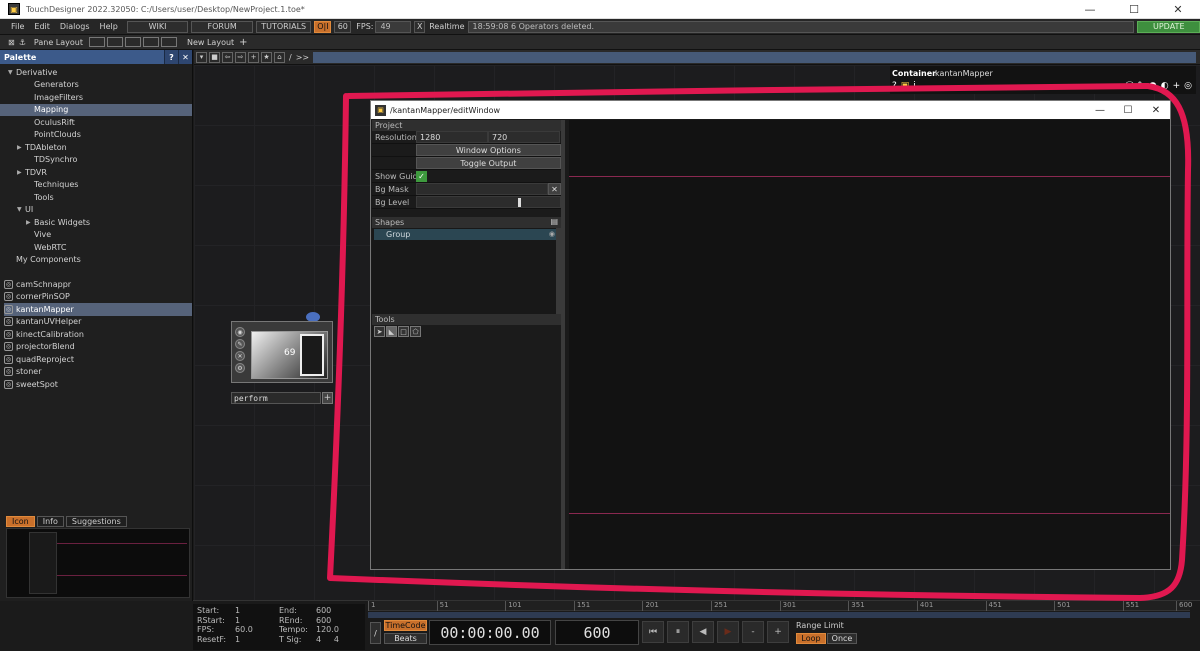 This screenshot has width=1200, height=651. I want to click on component-list-item: ◎ quadReproject, so click(98, 359).